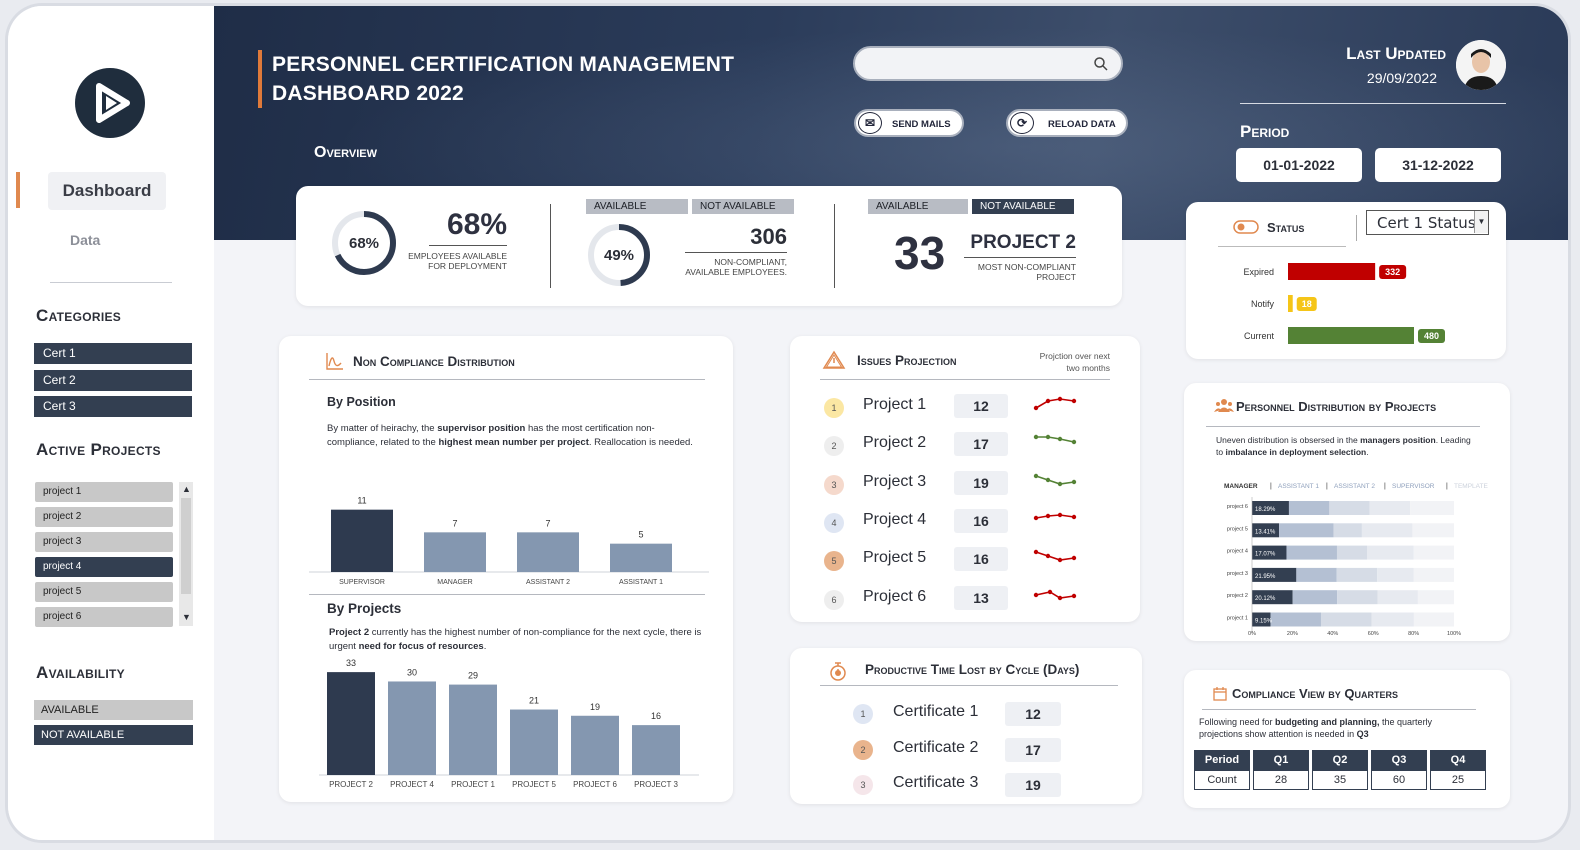 This screenshot has width=1580, height=850. Describe the element at coordinates (955, 485) in the screenshot. I see `issue-row: 3 Project 3 19` at that location.